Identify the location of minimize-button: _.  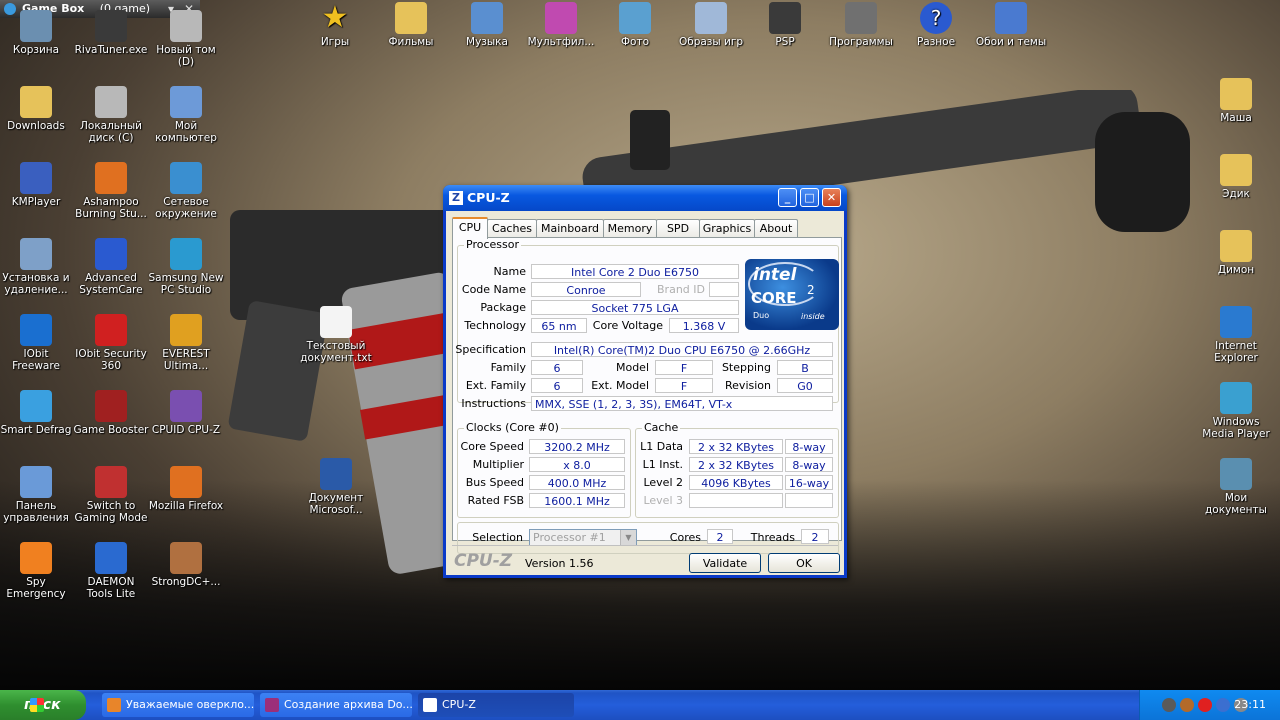
(787, 197).